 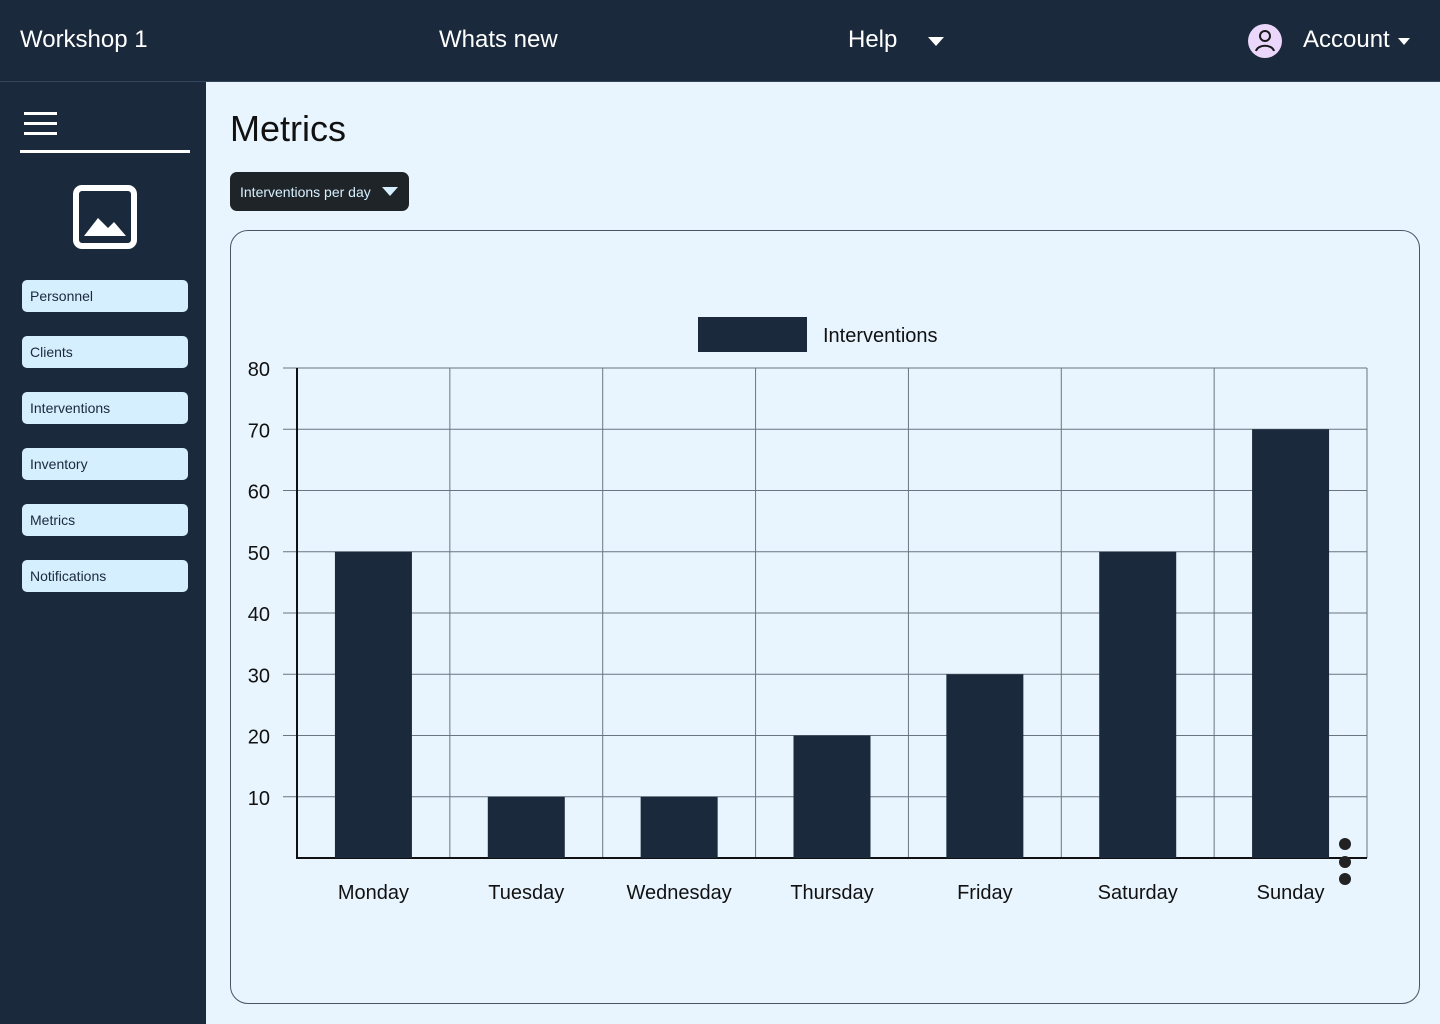 What do you see at coordinates (1291, 643) in the screenshot?
I see `bar-sunday` at bounding box center [1291, 643].